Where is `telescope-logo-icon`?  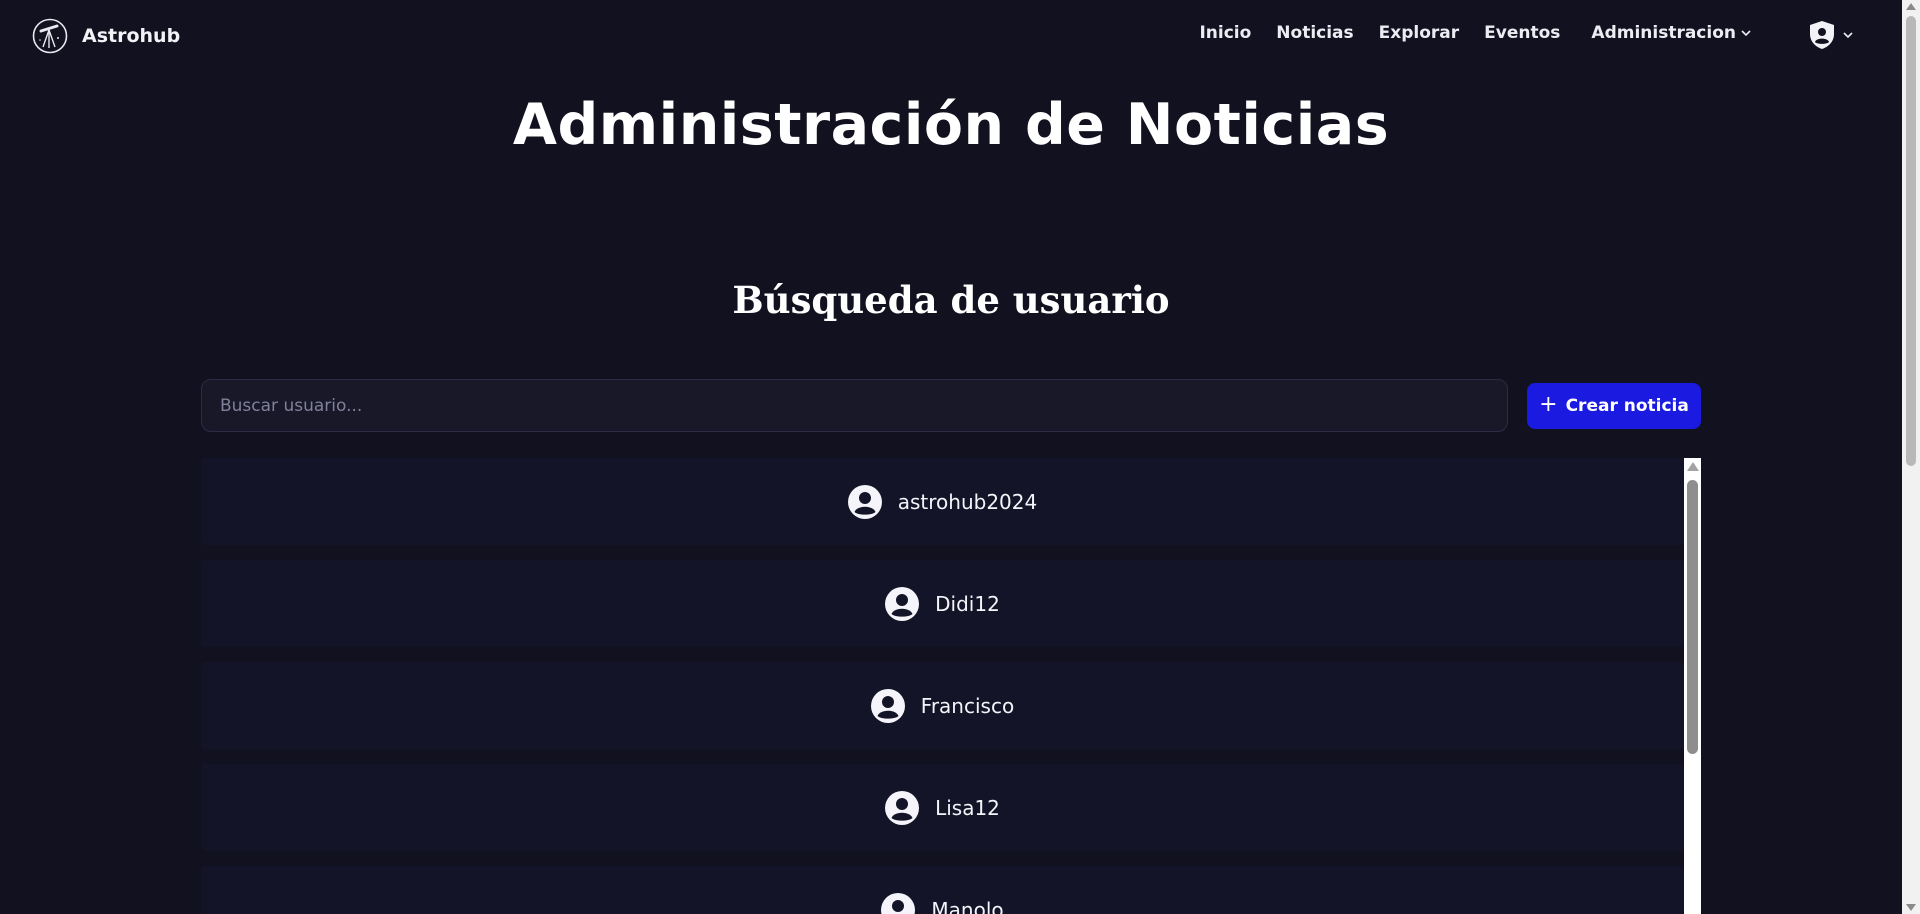 telescope-logo-icon is located at coordinates (50, 36).